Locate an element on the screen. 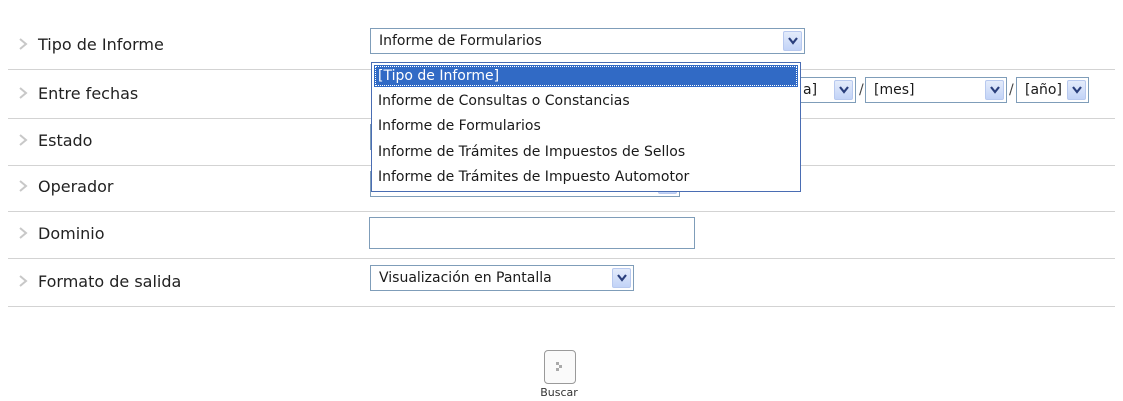 Image resolution: width=1123 pixels, height=401 pixels. buscar-button-box is located at coordinates (560, 367).